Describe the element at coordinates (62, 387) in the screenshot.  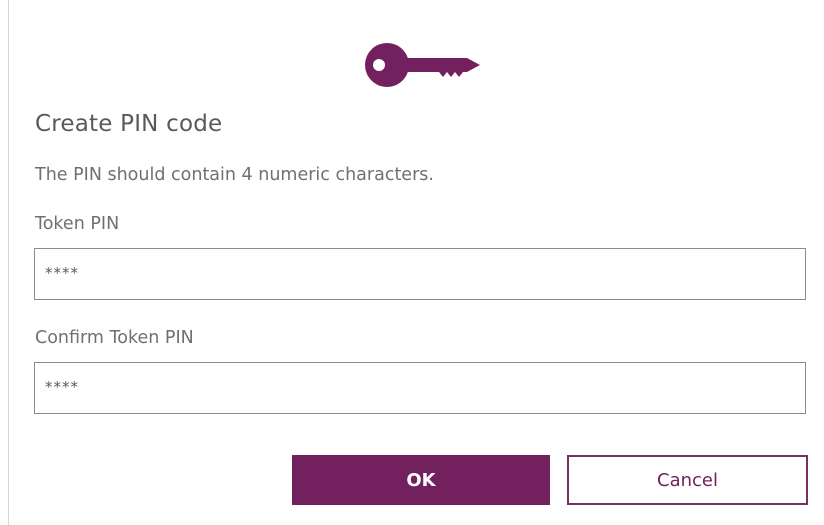
I see `confirm-token-pin-value: ****` at that location.